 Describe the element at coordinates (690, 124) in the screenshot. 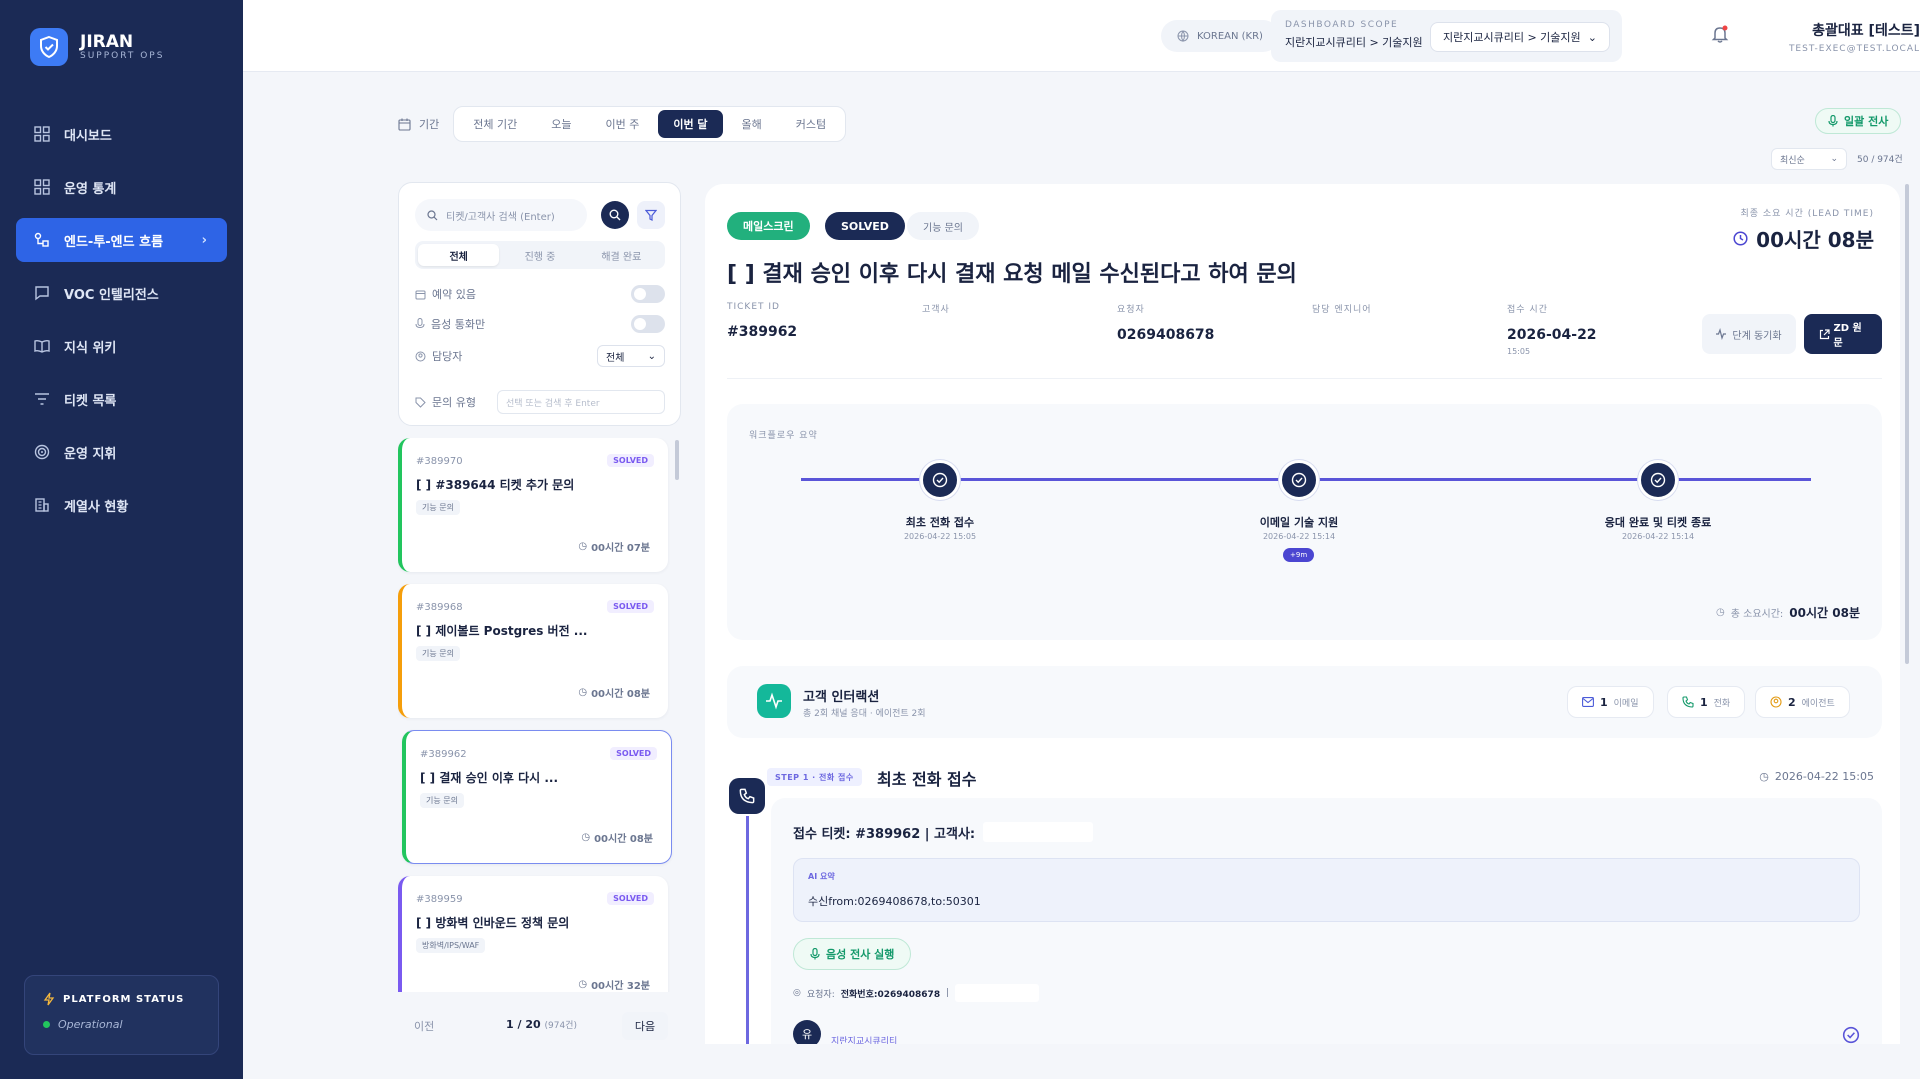

I see `tab-period-month: 이번 달` at that location.